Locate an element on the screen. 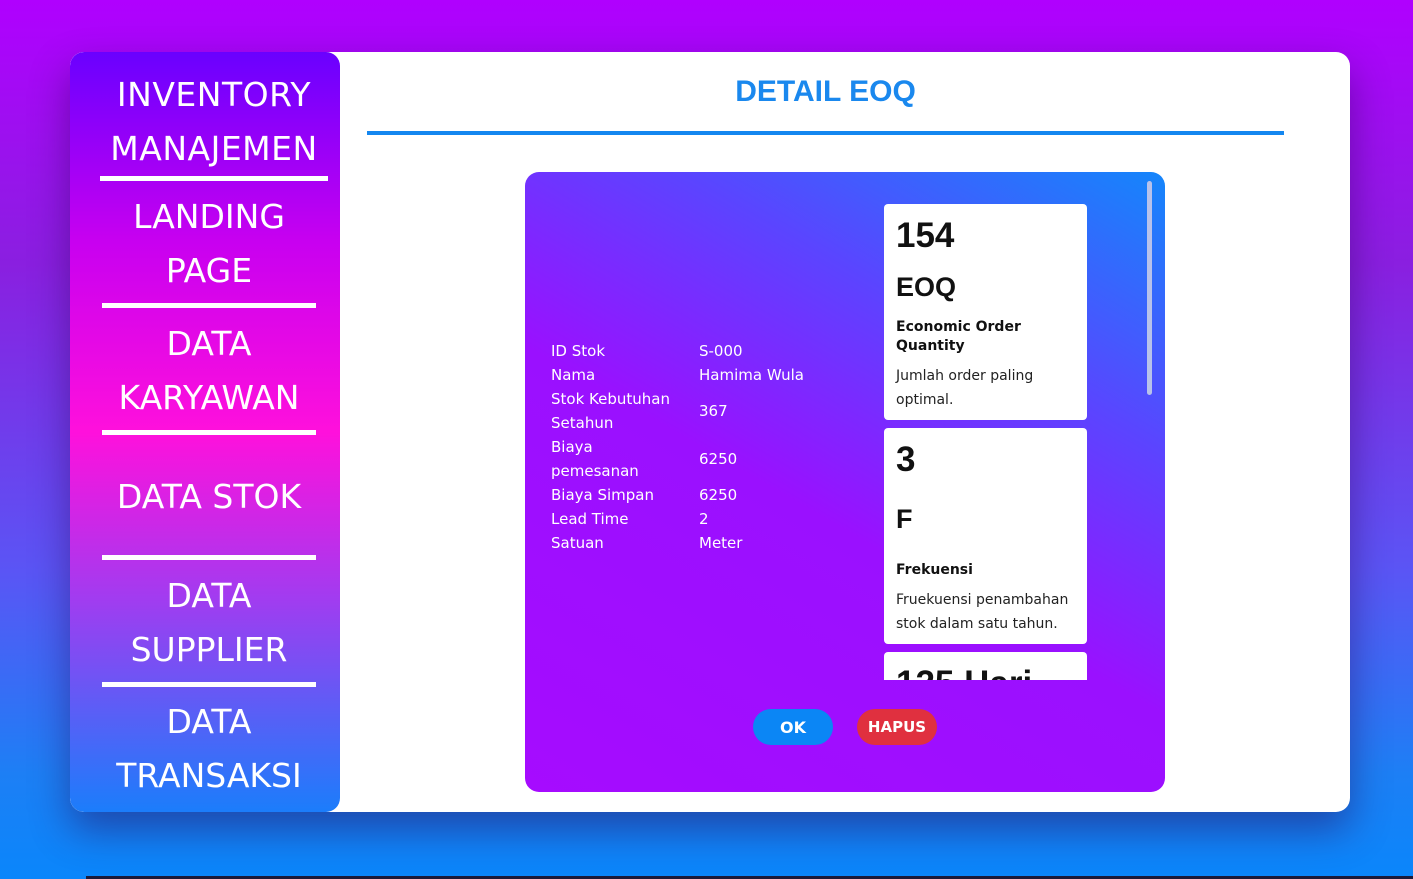 The width and height of the screenshot is (1413, 879). card-name: Economic Order Quantity is located at coordinates (958, 336).